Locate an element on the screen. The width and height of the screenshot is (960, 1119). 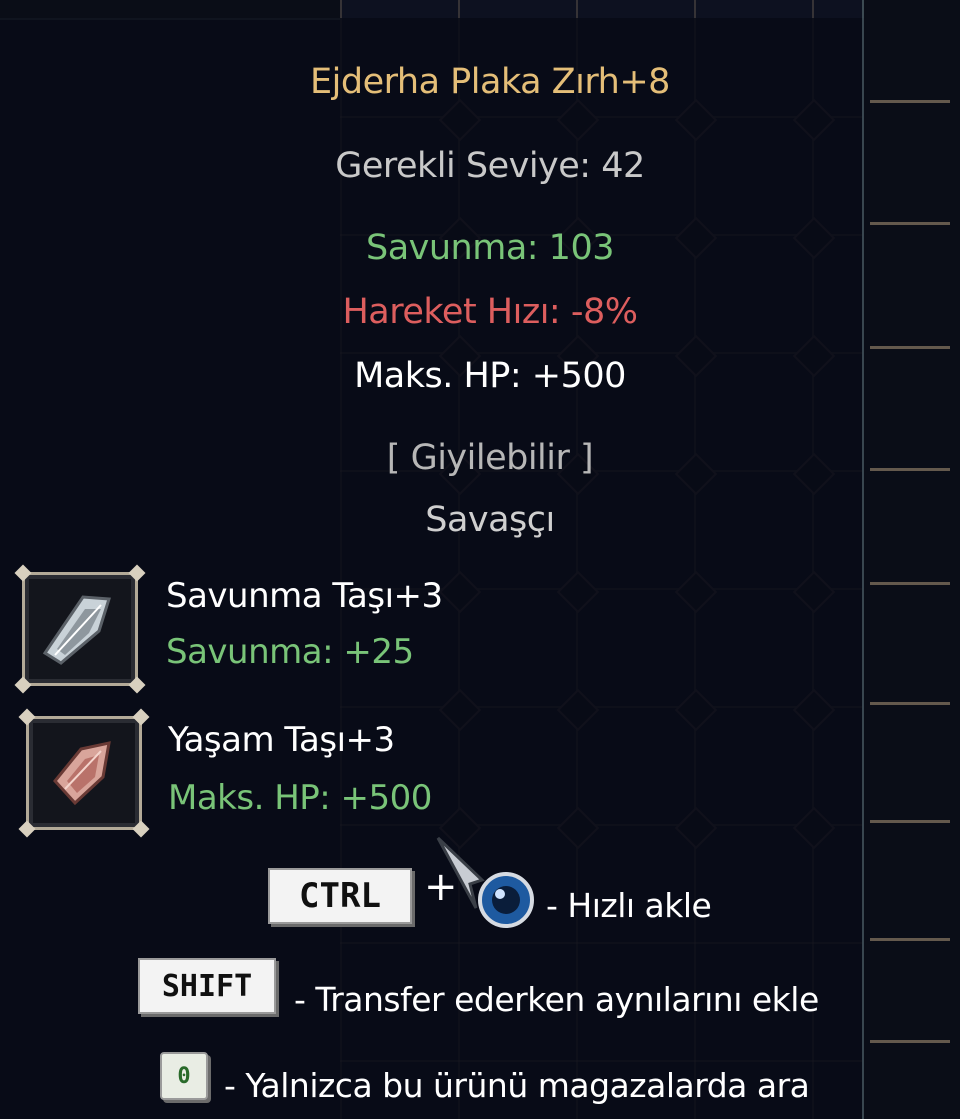
socket-2-name: Yaşam Taşı+3 is located at coordinates (281, 740).